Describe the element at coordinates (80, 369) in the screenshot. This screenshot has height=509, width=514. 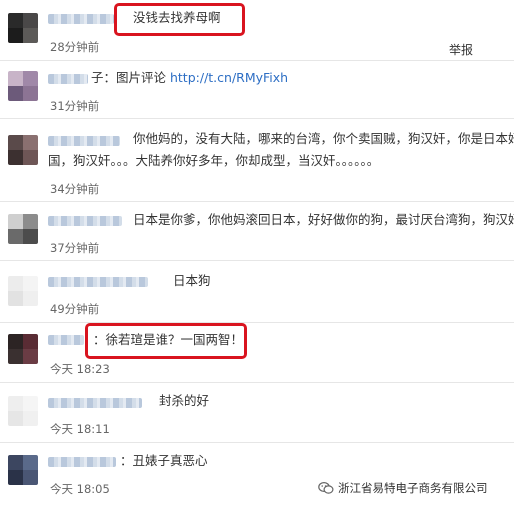
I see `comment-time: 今天 18:23` at that location.